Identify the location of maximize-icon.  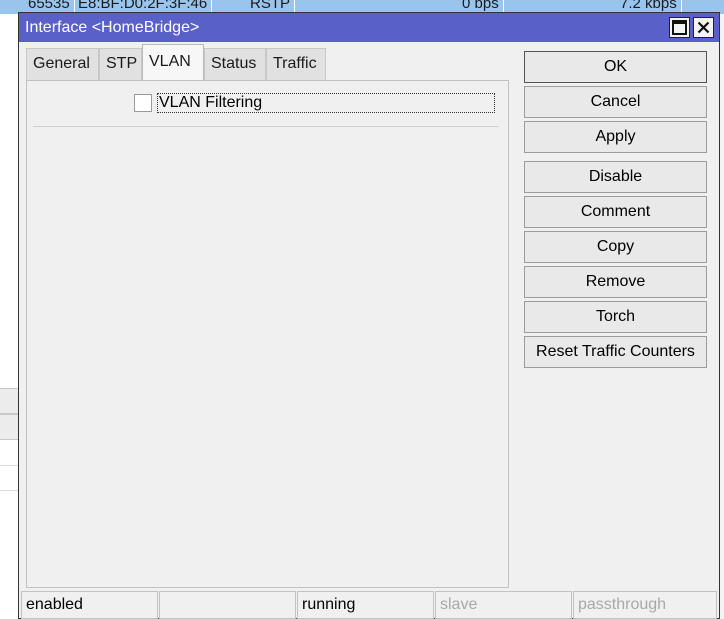
(679, 27).